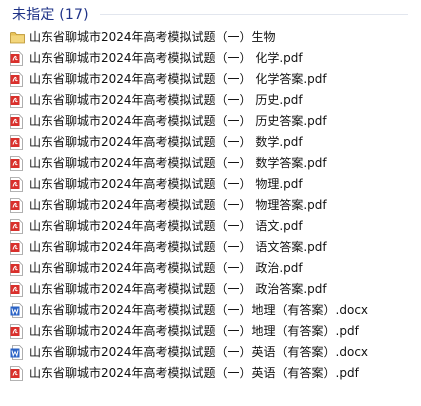 Image resolution: width=421 pixels, height=406 pixels. I want to click on file-item: 山东省聊城市2024年高考模拟试题（一） 数学.pdf, so click(210, 142).